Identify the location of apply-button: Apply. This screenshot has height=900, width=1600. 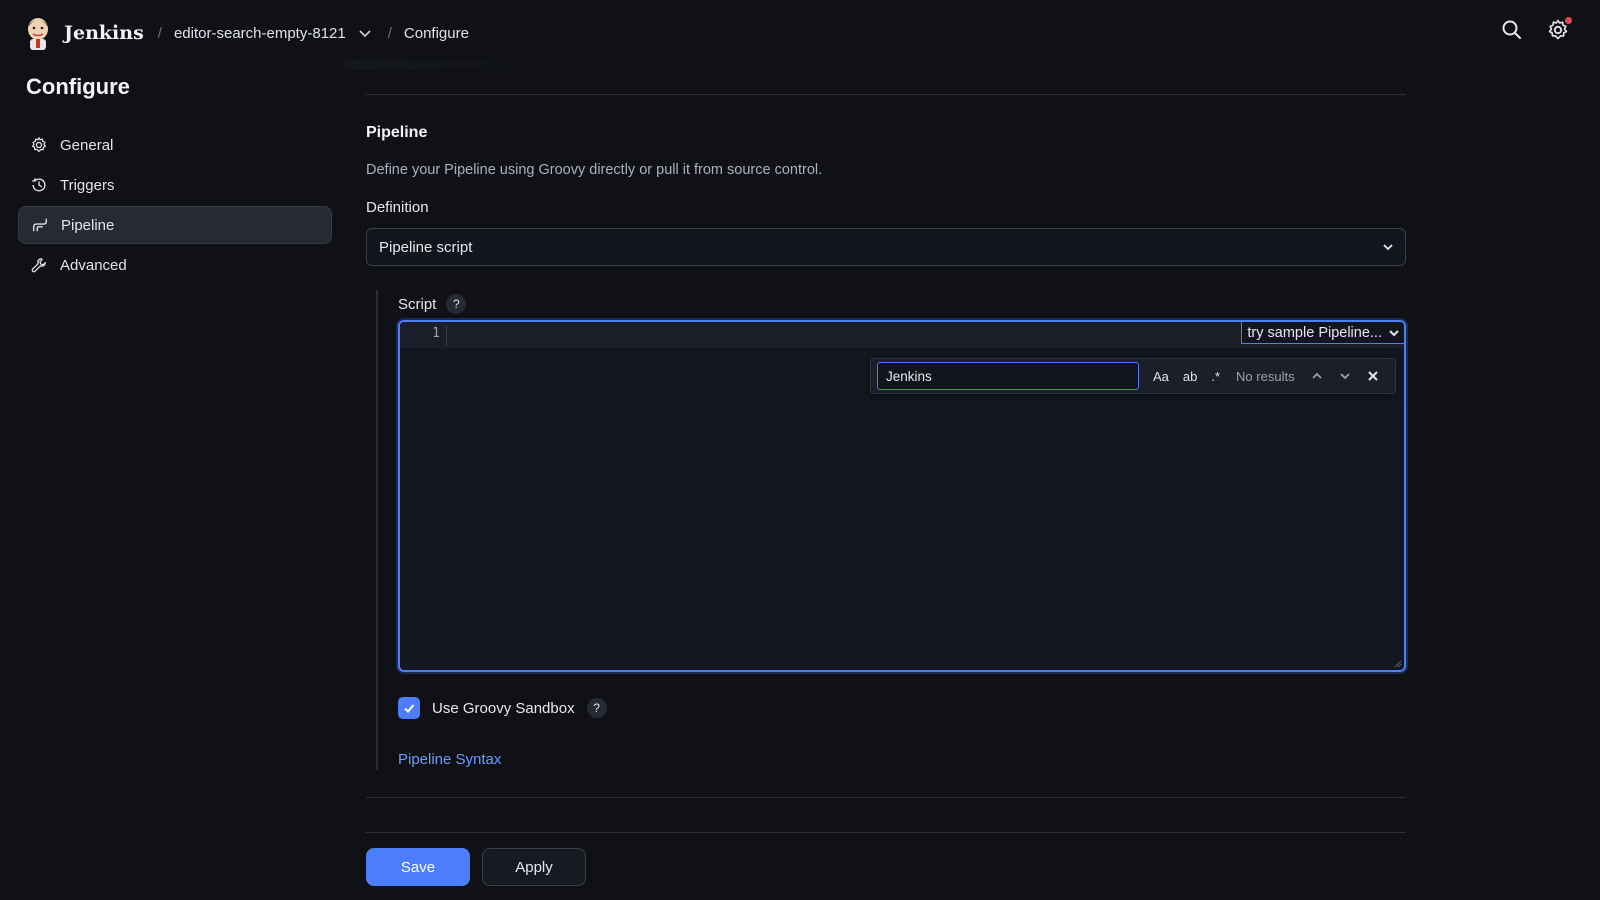
(534, 867).